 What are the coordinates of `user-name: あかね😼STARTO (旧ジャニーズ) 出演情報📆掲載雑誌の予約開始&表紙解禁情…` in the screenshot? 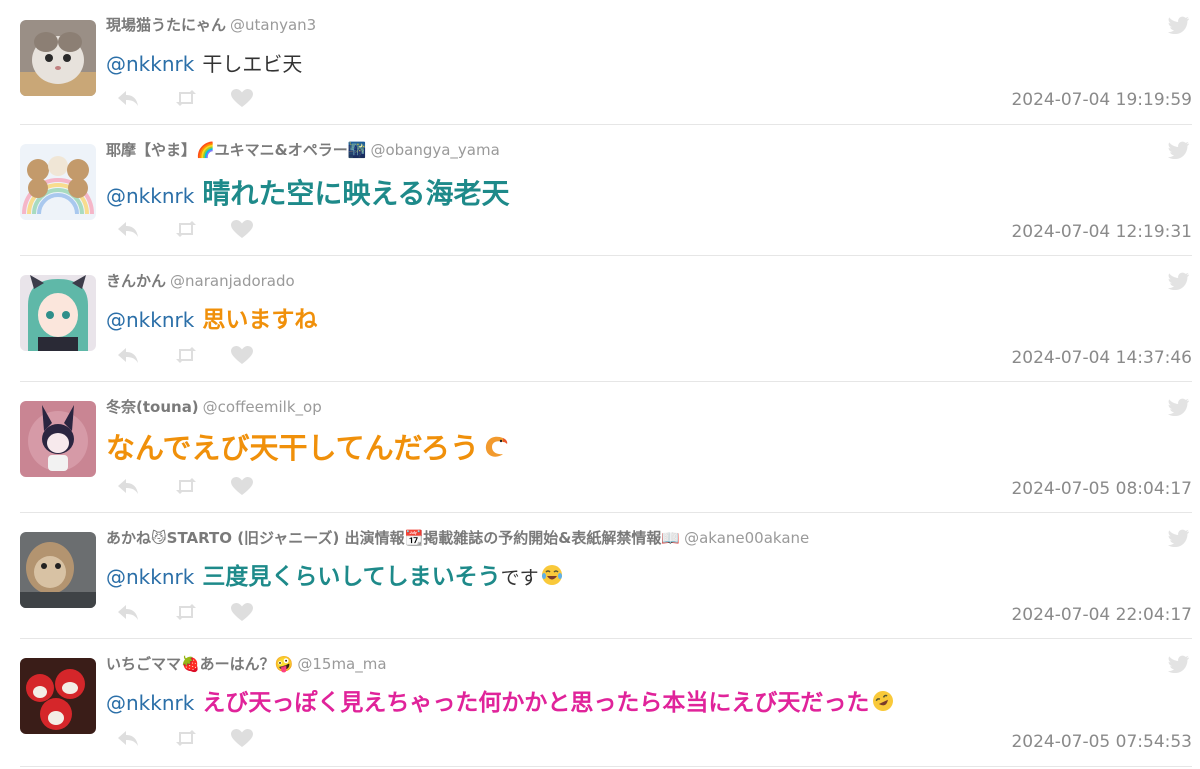 It's located at (393, 538).